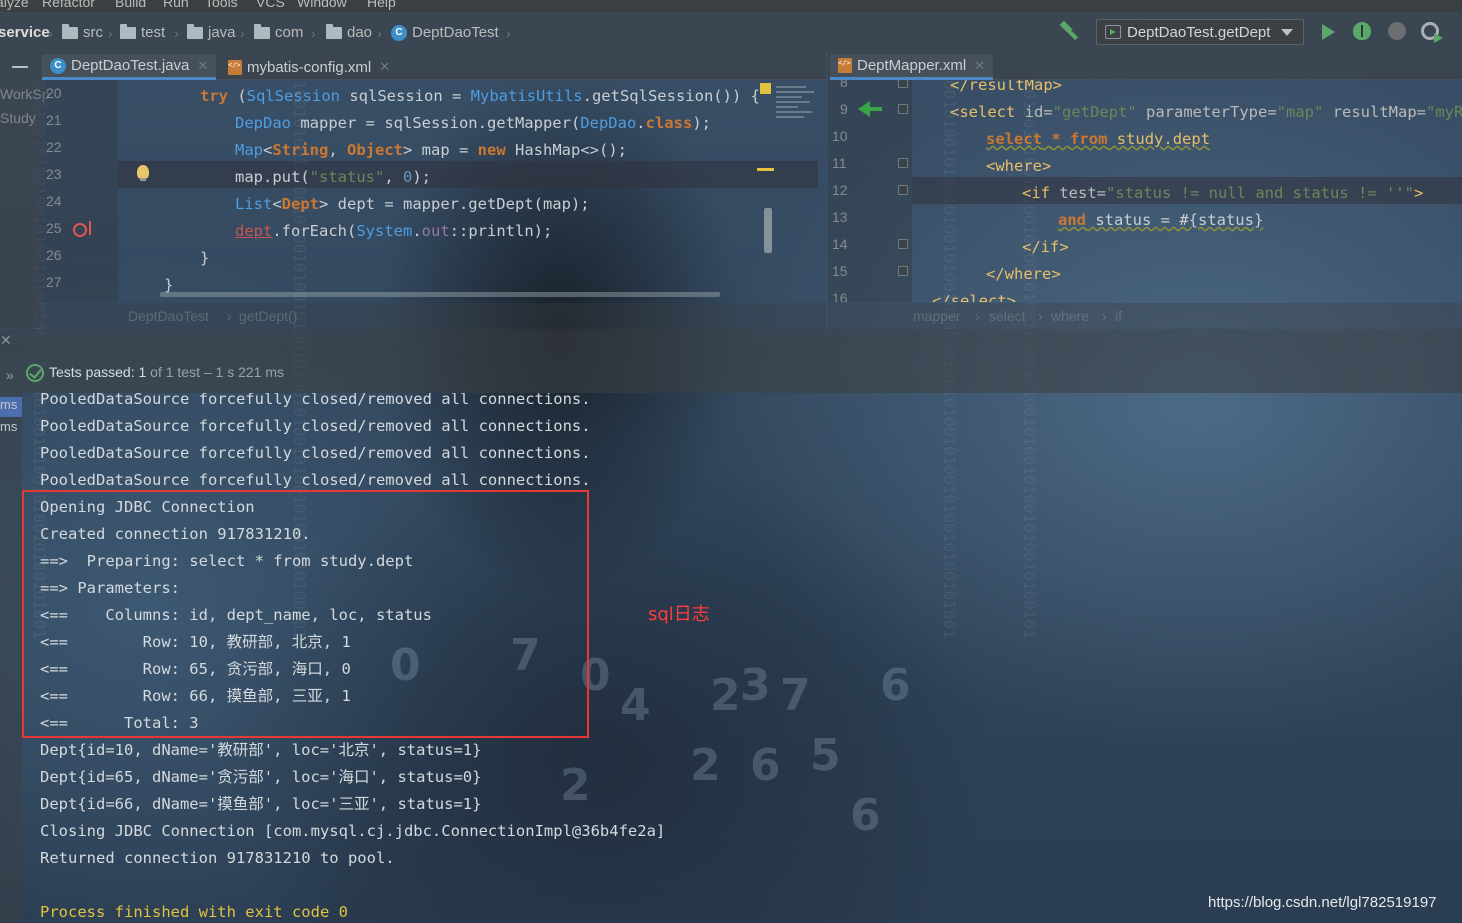 The image size is (1462, 923). Describe the element at coordinates (381, 5) in the screenshot. I see `menu-item-help: Help` at that location.